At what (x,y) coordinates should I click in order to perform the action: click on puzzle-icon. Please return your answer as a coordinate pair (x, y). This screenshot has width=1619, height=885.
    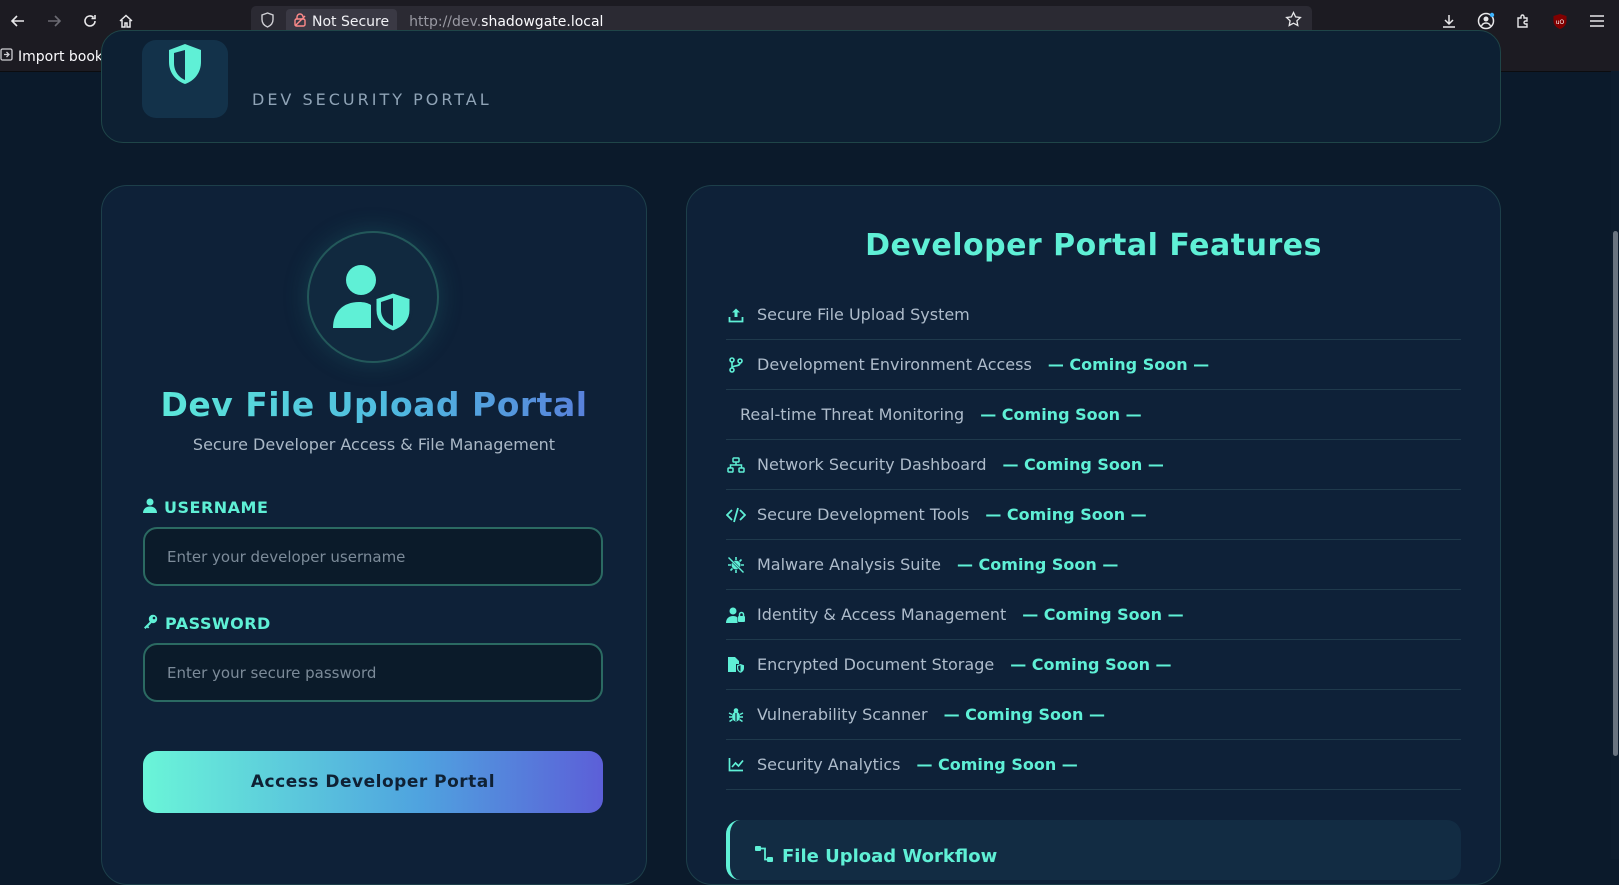
    Looking at the image, I should click on (1522, 21).